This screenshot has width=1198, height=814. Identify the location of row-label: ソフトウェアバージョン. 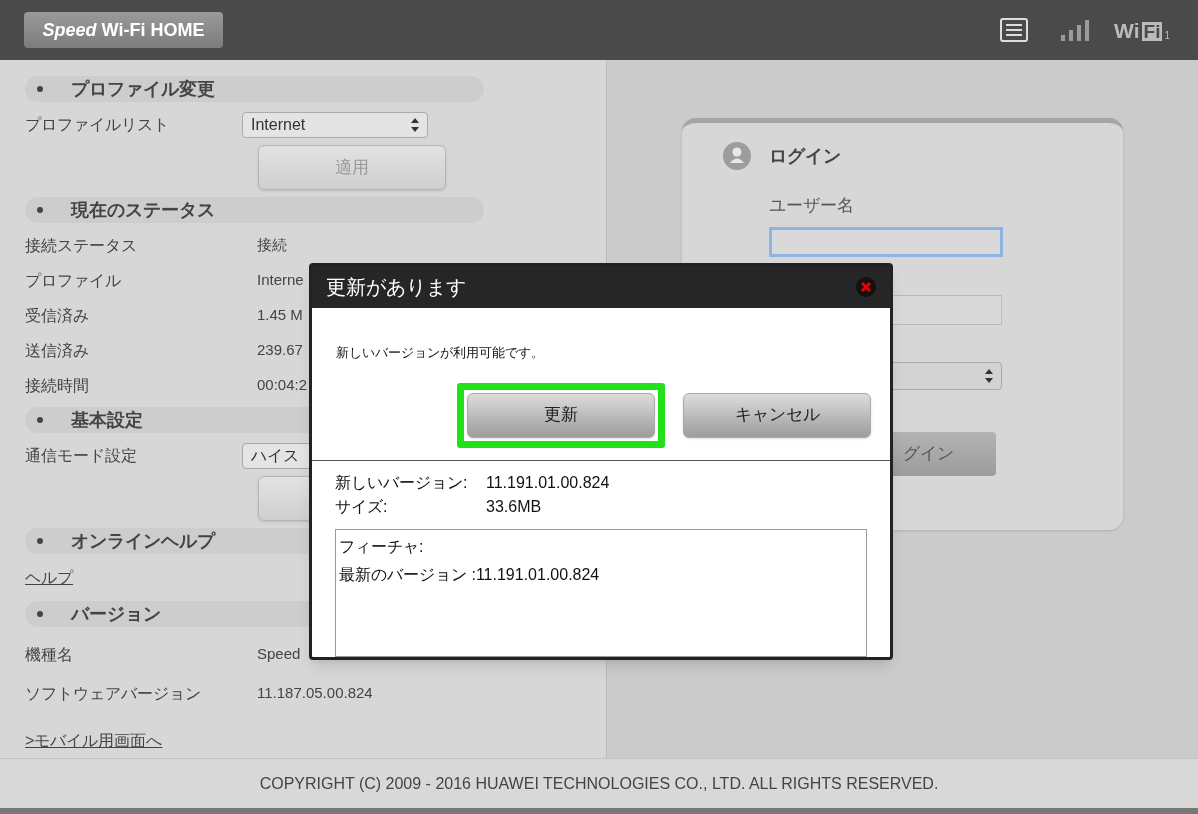
(113, 693).